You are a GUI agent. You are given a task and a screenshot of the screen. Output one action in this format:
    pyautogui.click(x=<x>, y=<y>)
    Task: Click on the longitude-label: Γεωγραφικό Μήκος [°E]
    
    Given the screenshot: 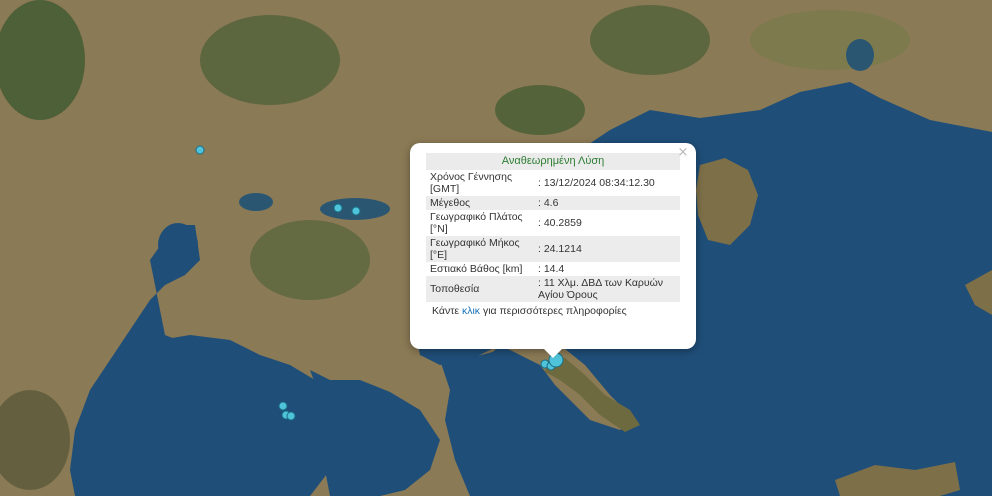 What is the action you would take?
    pyautogui.click(x=480, y=249)
    